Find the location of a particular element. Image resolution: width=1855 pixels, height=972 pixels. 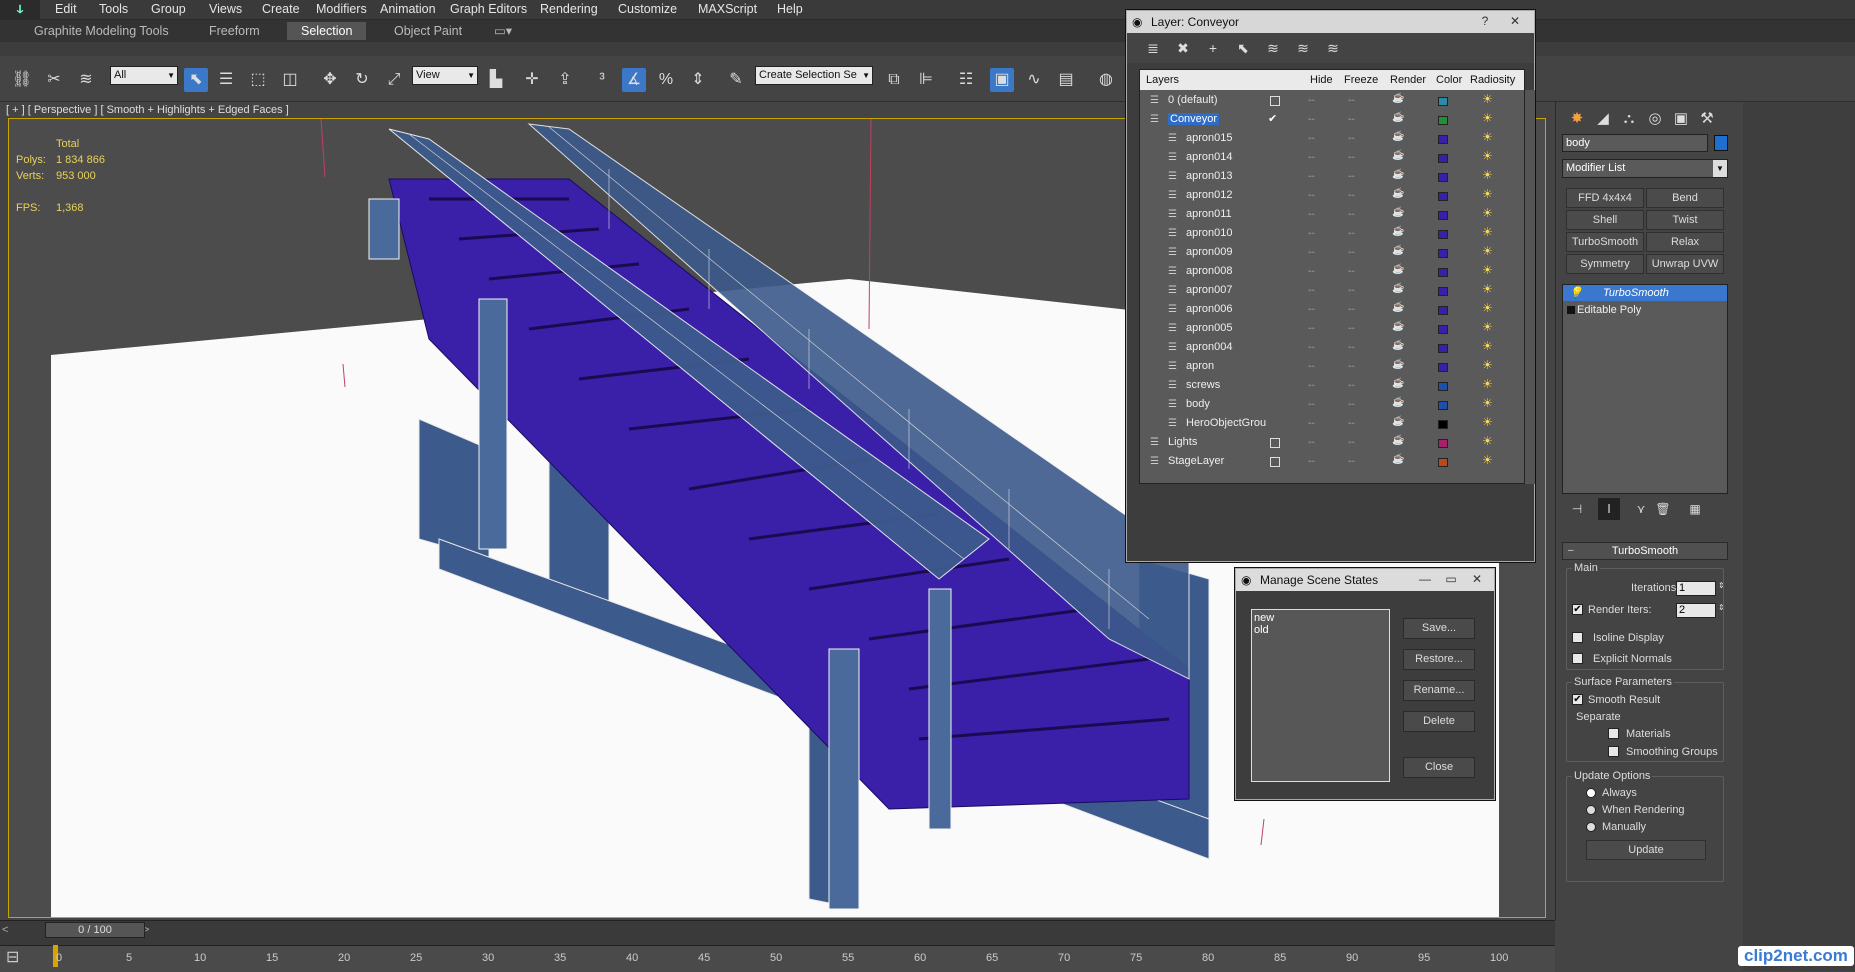

keyboard-shortcut-icon: ⇪ is located at coordinates (565, 80).